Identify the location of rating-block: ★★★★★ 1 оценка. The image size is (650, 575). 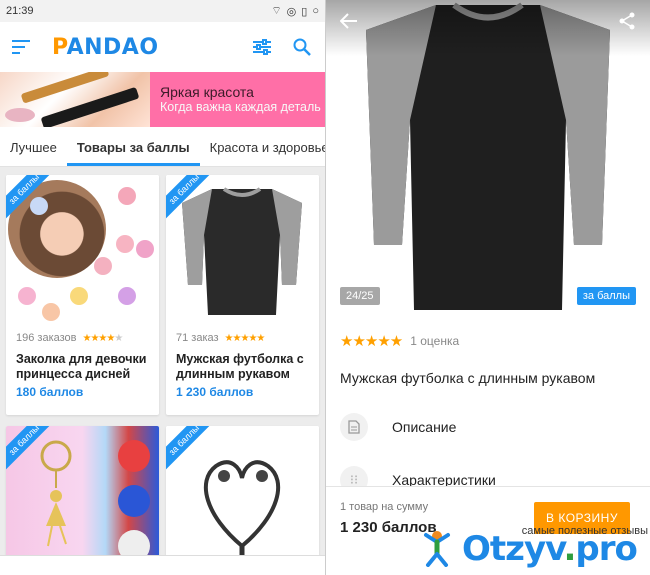
(399, 341).